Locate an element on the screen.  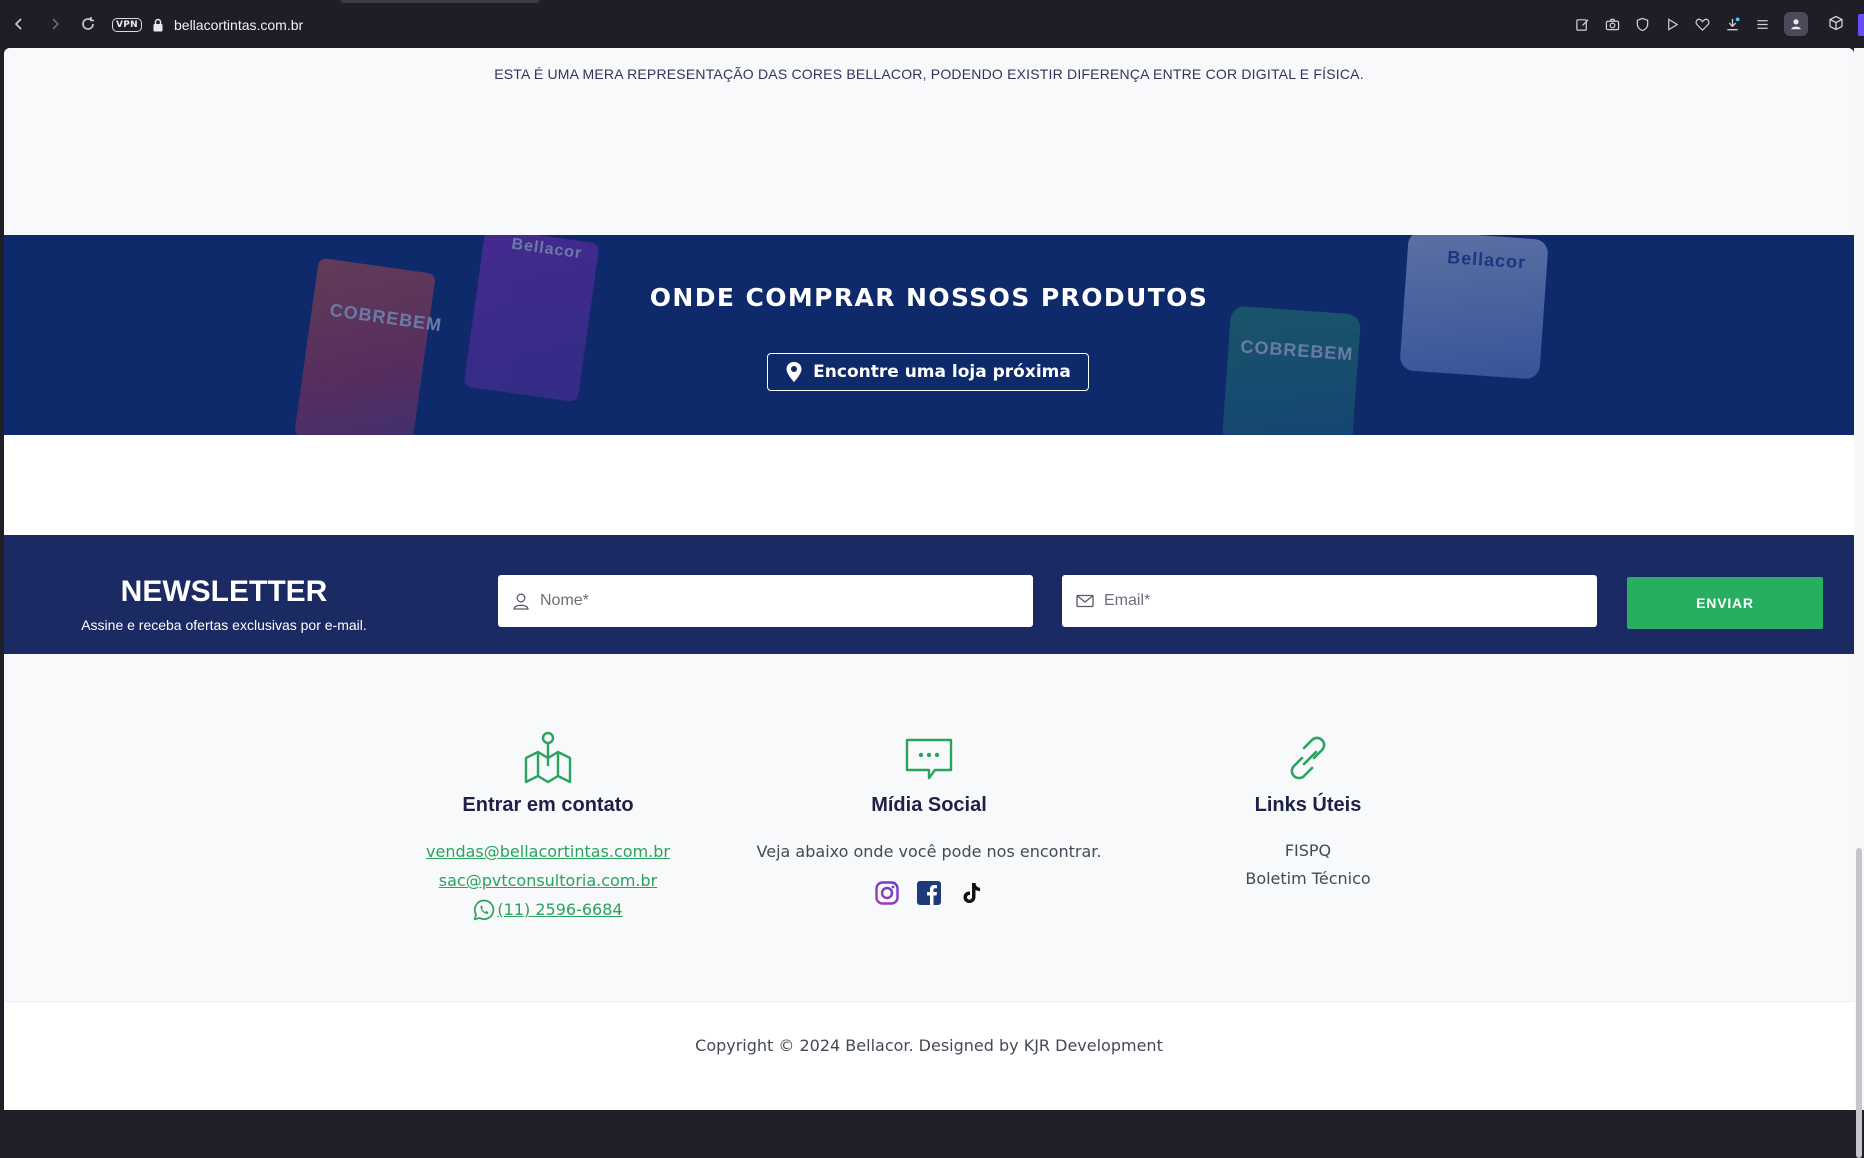
newsletter-title: NEWSLETTER is located at coordinates (224, 591).